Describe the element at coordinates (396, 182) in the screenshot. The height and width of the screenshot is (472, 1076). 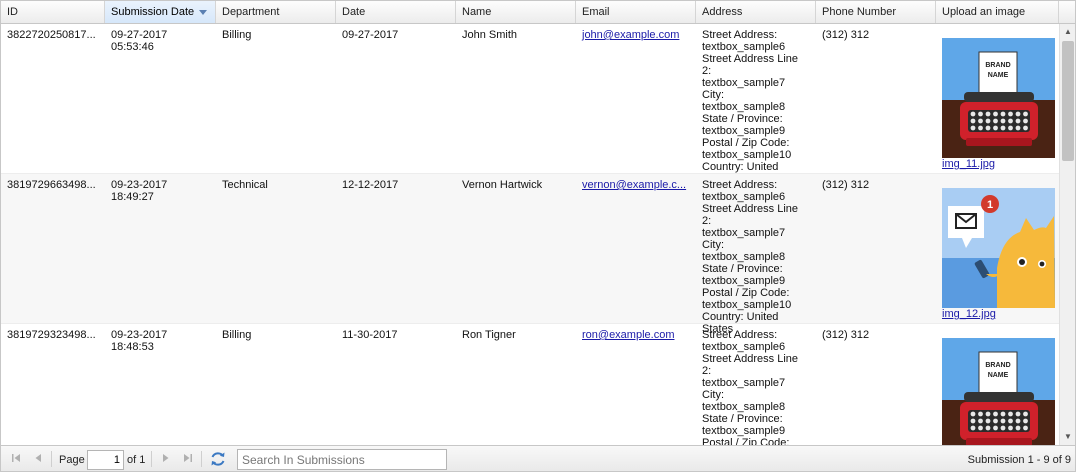
I see `cell-date: 12-12-2017` at that location.